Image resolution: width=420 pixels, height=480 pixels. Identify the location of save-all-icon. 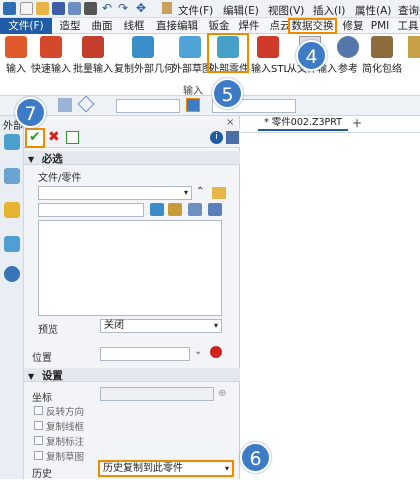
(74, 8).